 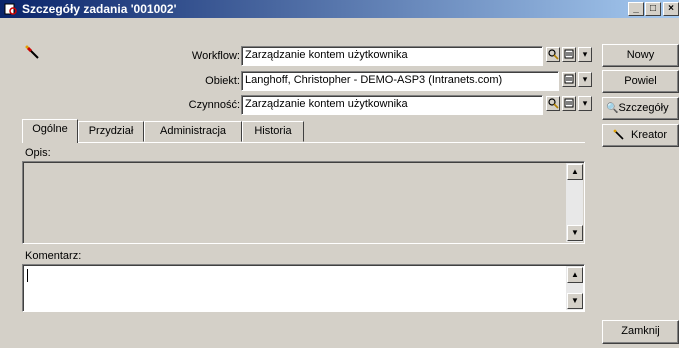 I want to click on nowy-button: Nowy, so click(x=640, y=55).